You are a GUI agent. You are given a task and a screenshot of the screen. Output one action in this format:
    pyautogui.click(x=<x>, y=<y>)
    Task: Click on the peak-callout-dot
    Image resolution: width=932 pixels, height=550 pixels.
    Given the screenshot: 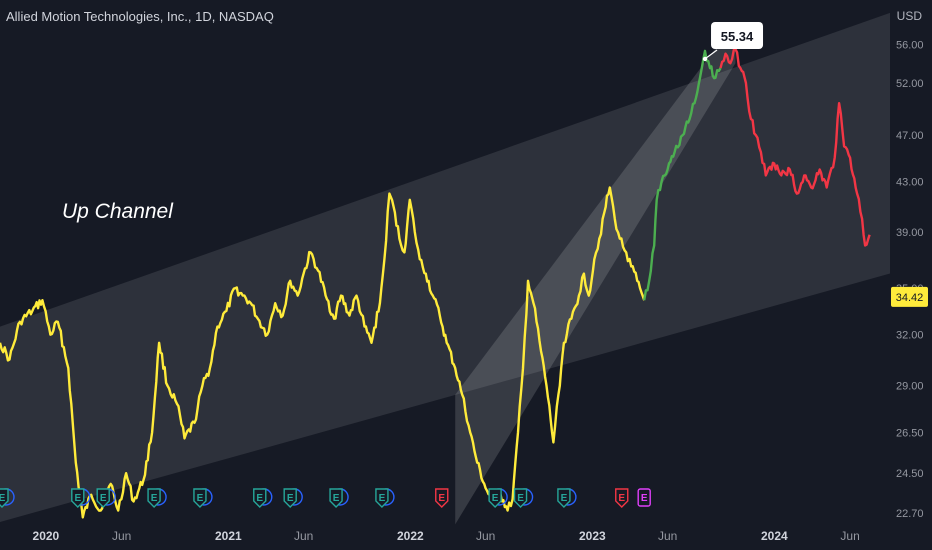 What is the action you would take?
    pyautogui.click(x=705, y=59)
    